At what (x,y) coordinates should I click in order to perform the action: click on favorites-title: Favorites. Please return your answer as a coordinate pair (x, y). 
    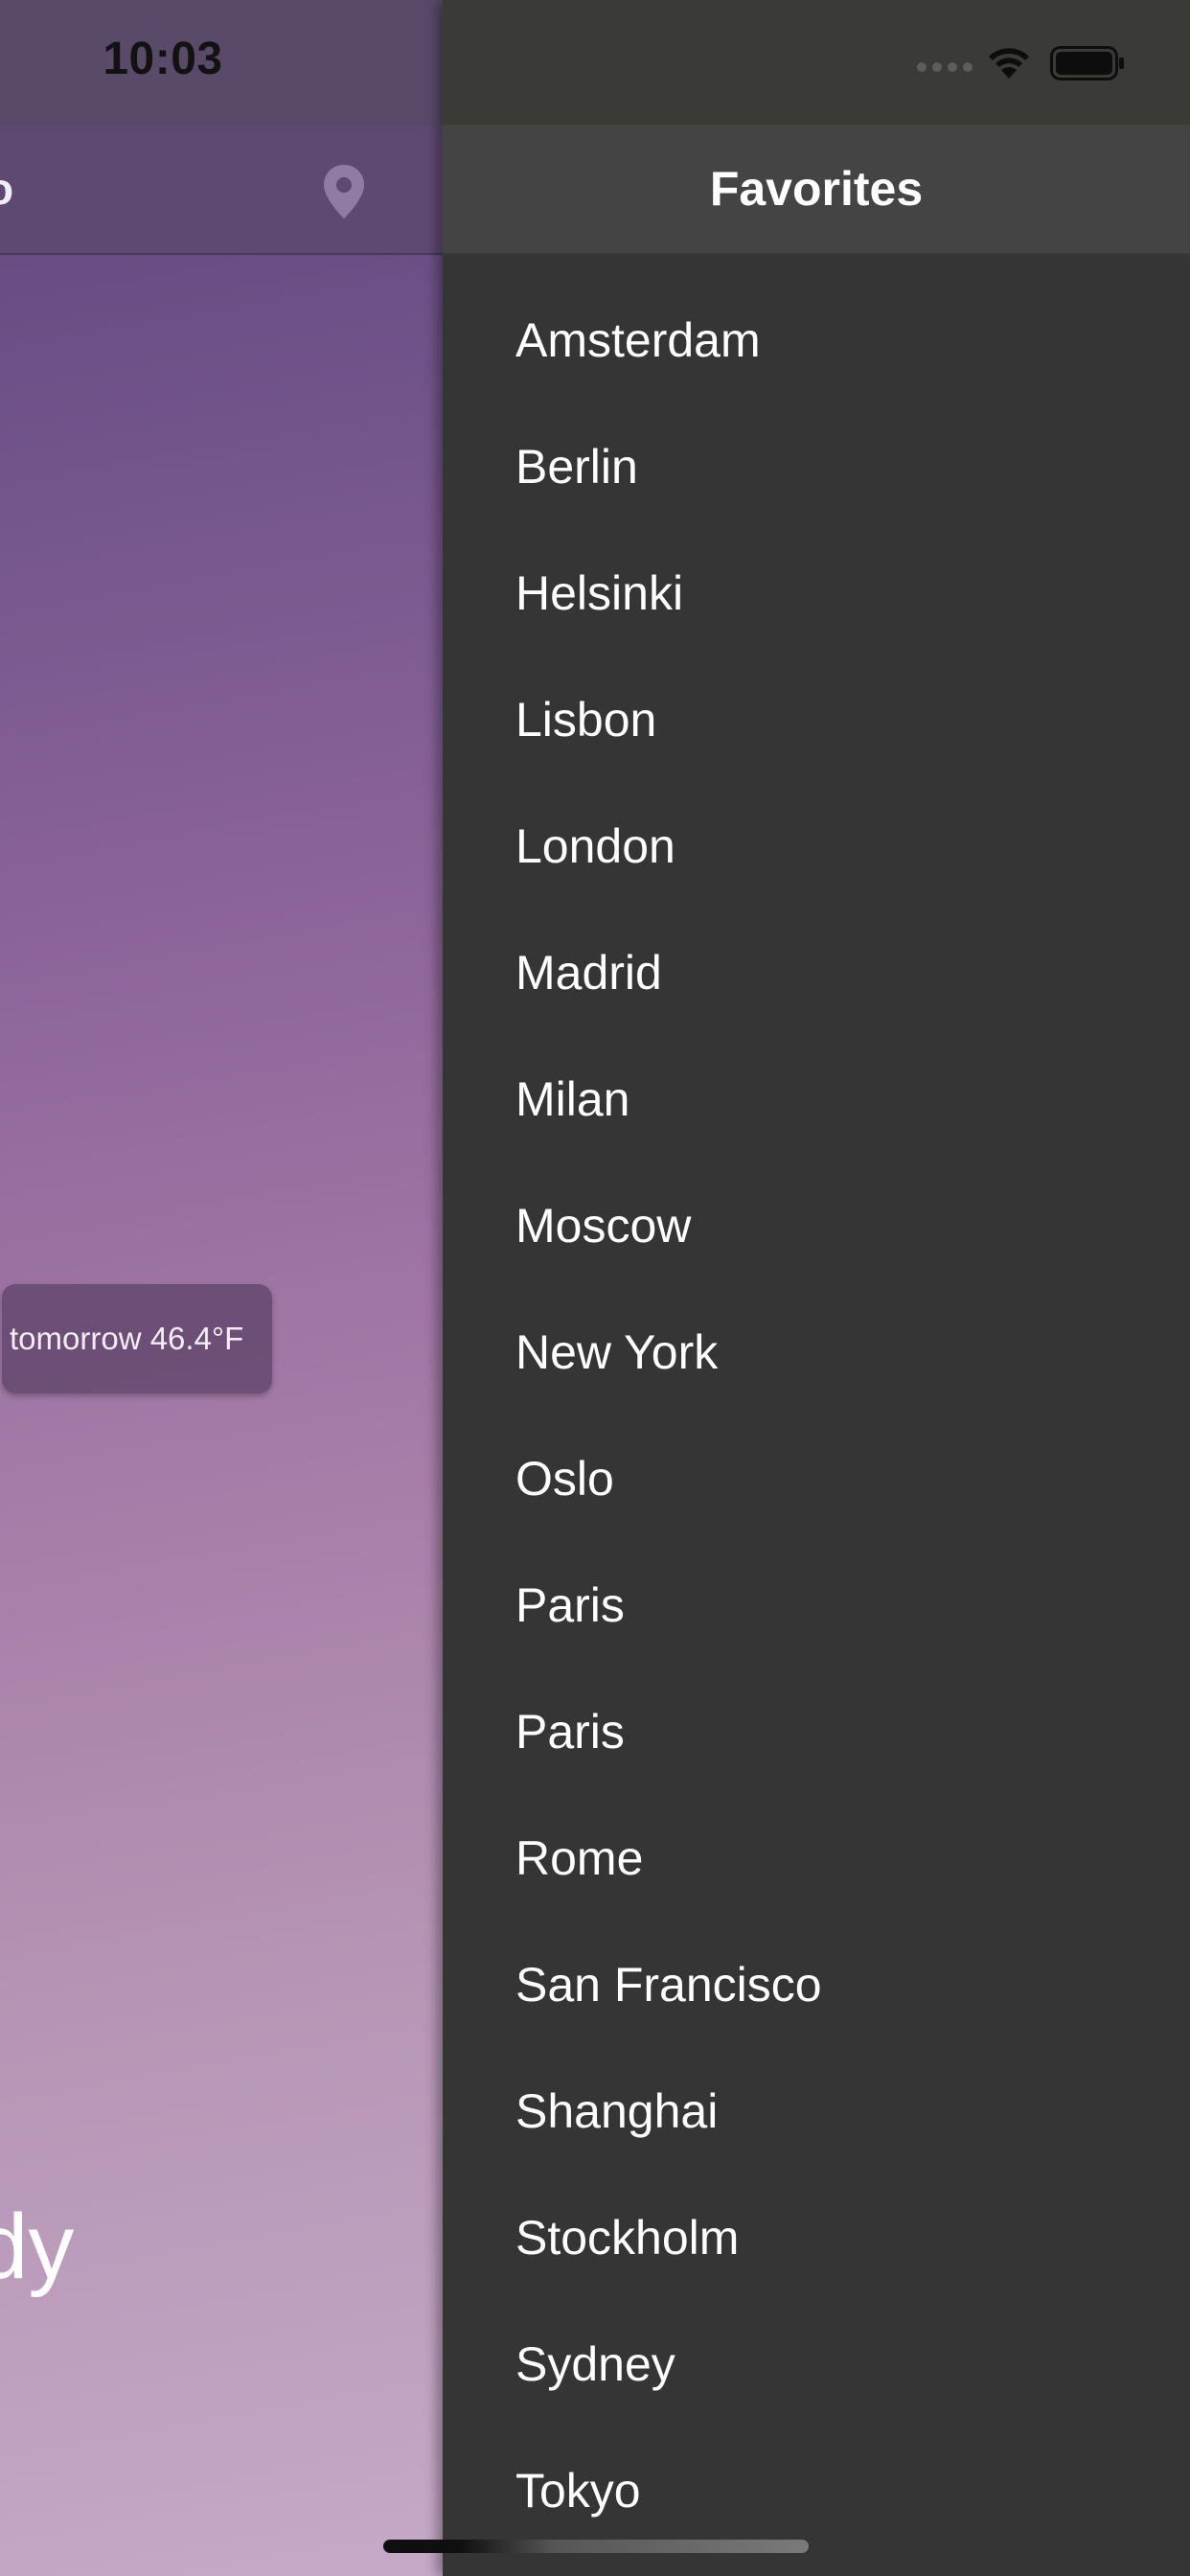
    Looking at the image, I should click on (817, 189).